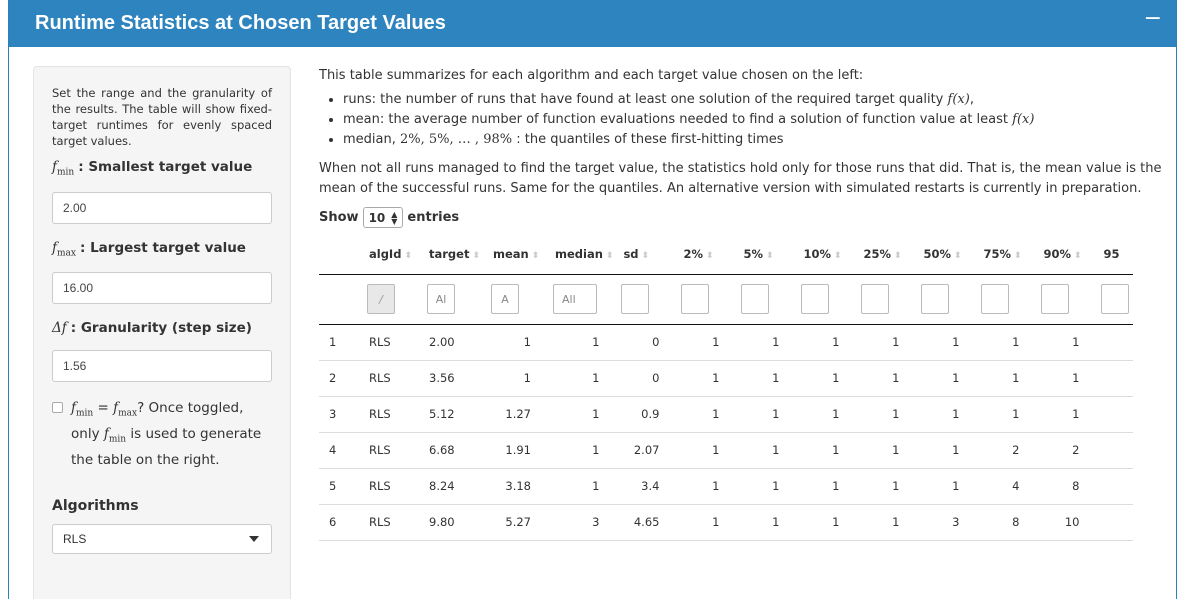 Image resolution: width=1177 pixels, height=599 pixels. Describe the element at coordinates (579, 254) in the screenshot. I see `column-header-median: median ⬍` at that location.